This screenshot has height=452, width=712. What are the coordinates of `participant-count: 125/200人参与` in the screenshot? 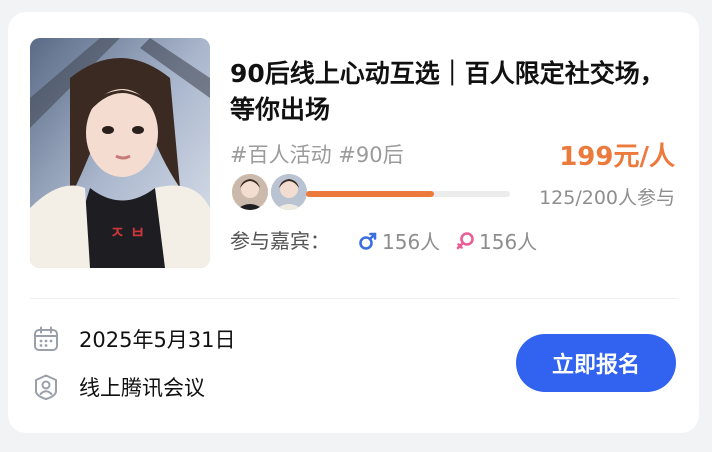 It's located at (607, 198).